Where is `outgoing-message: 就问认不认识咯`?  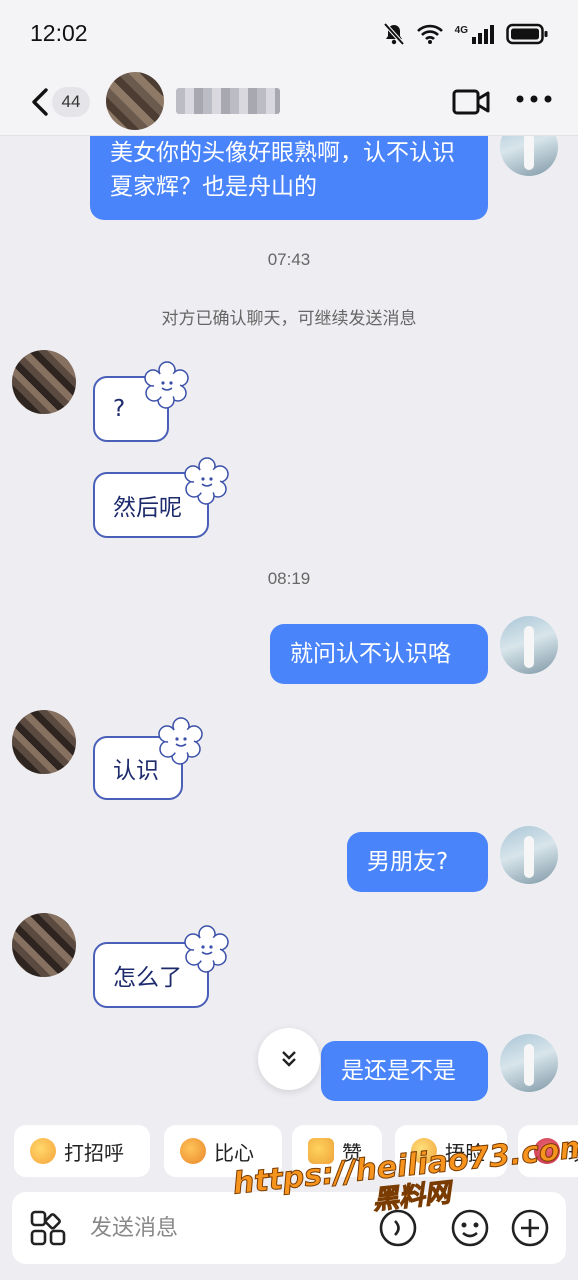
outgoing-message: 就问认不认识咯 is located at coordinates (379, 654).